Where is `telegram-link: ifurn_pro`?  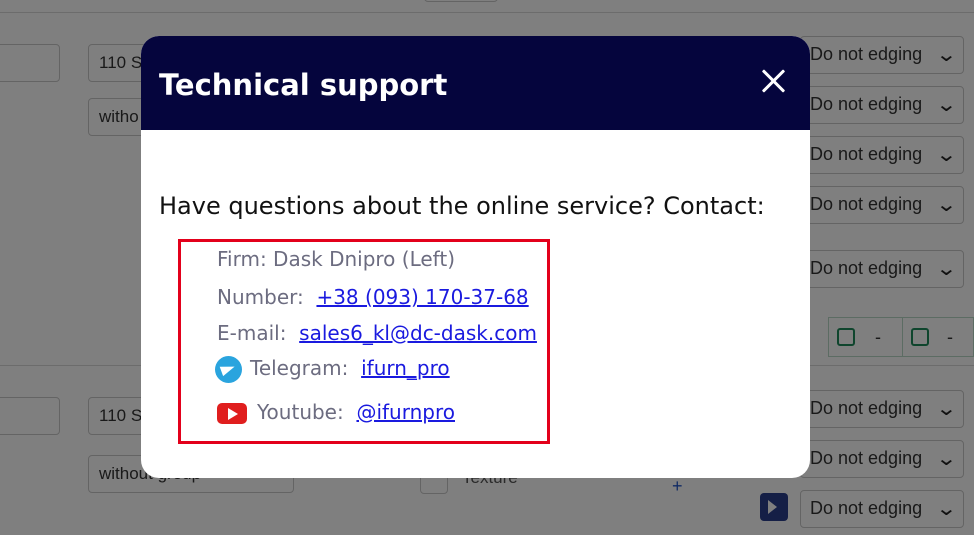 telegram-link: ifurn_pro is located at coordinates (405, 368).